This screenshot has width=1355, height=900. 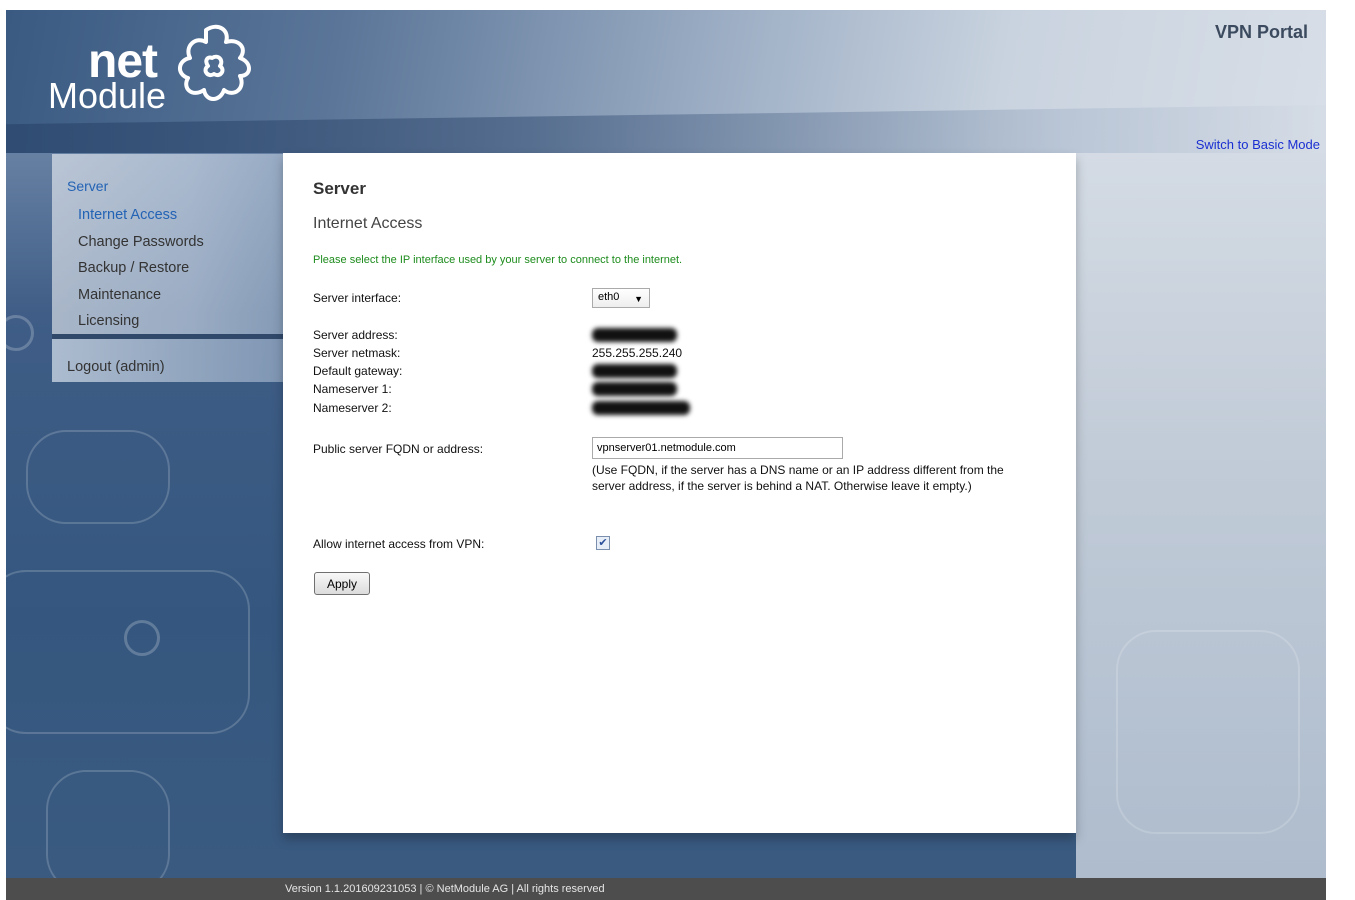 What do you see at coordinates (87, 186) in the screenshot?
I see `nav-section-server: Server` at bounding box center [87, 186].